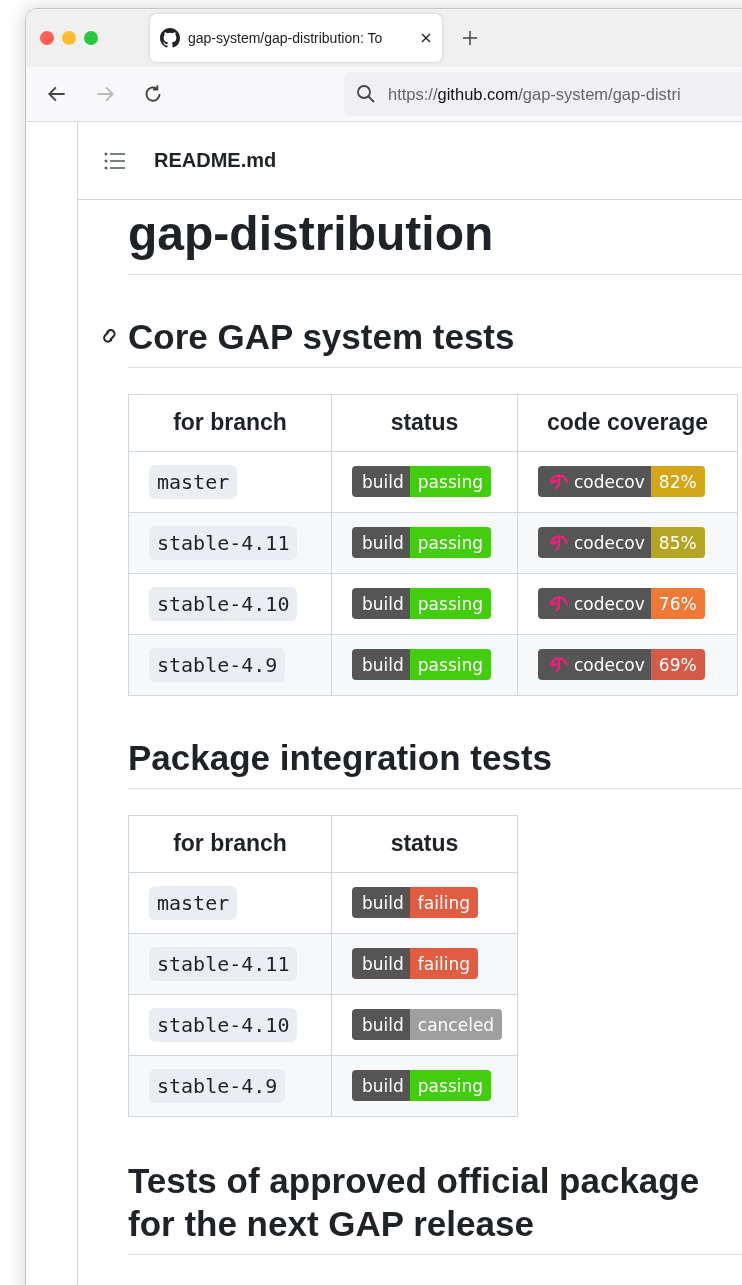  Describe the element at coordinates (534, 94) in the screenshot. I see `url-text: https://github.com/gap-system/gap-distri` at that location.